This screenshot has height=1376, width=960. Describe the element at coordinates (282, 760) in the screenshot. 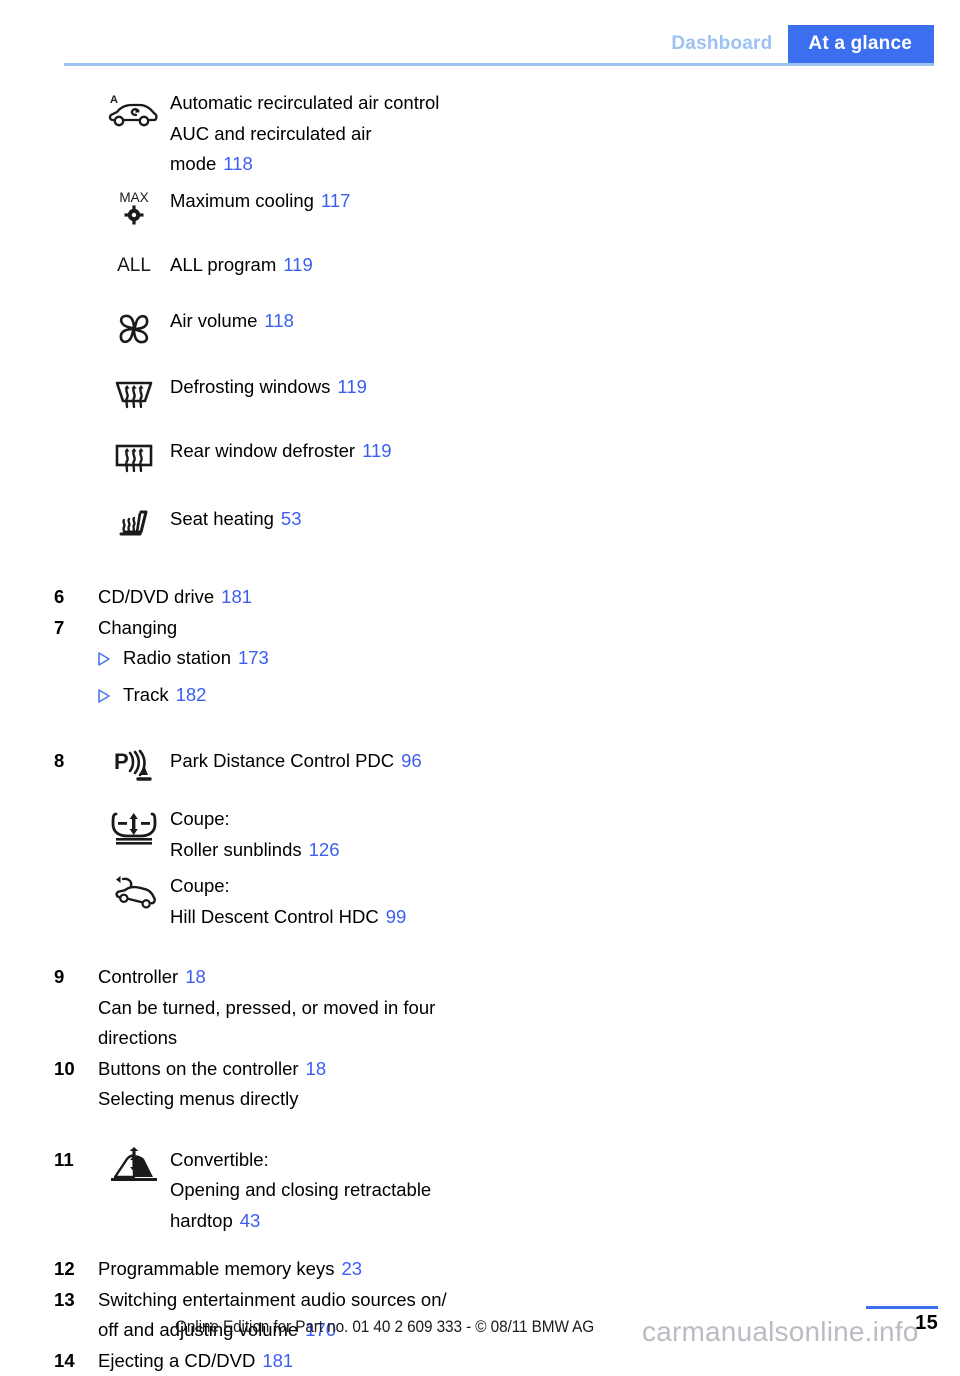

I see `pdc-label: Park Distance Control PDC` at that location.